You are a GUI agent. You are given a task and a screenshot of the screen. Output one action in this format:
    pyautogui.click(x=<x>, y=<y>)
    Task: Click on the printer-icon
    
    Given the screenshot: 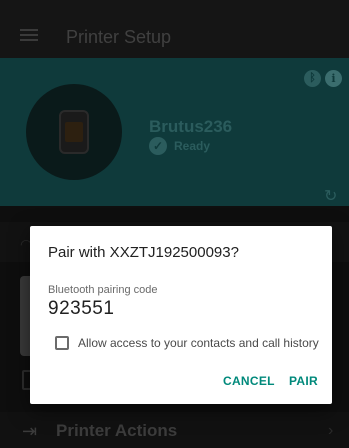 What is the action you would take?
    pyautogui.click(x=74, y=132)
    